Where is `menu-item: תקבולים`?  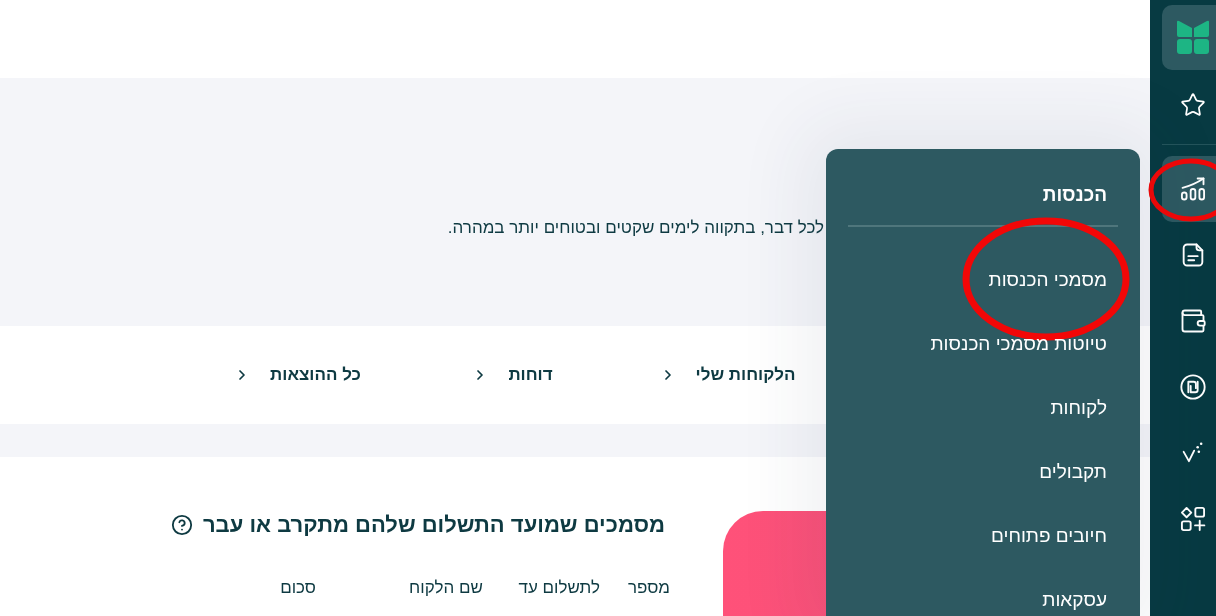
menu-item: תקבולים is located at coordinates (1073, 472).